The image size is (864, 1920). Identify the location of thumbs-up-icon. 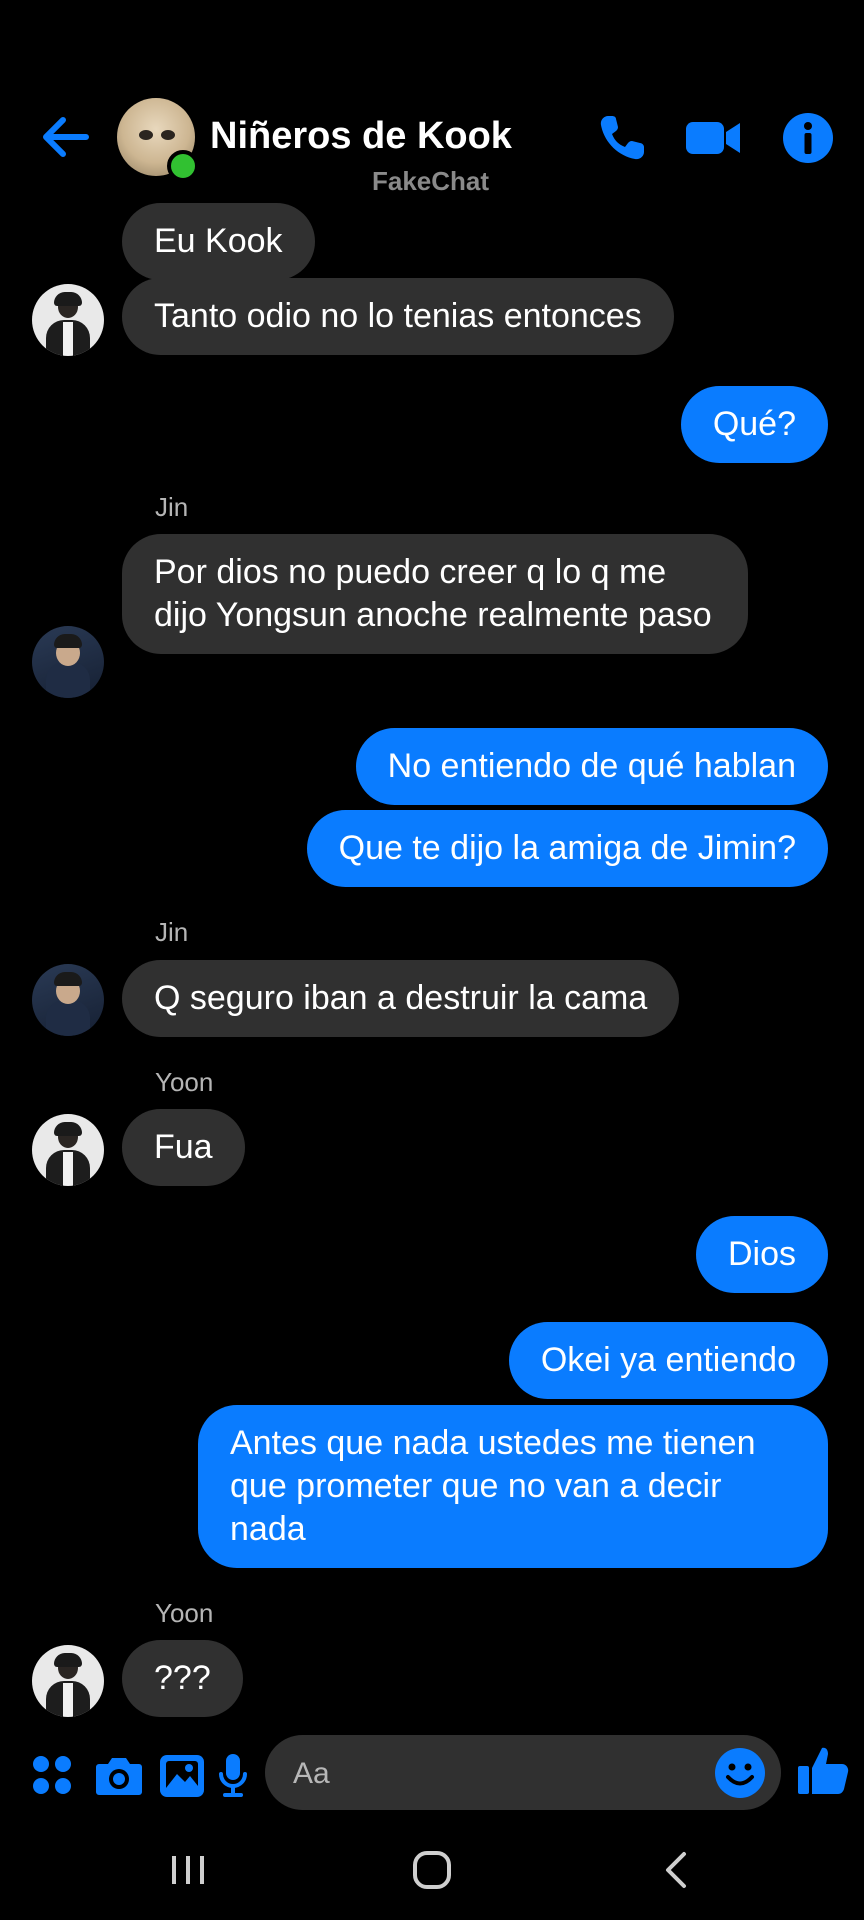
(823, 1770).